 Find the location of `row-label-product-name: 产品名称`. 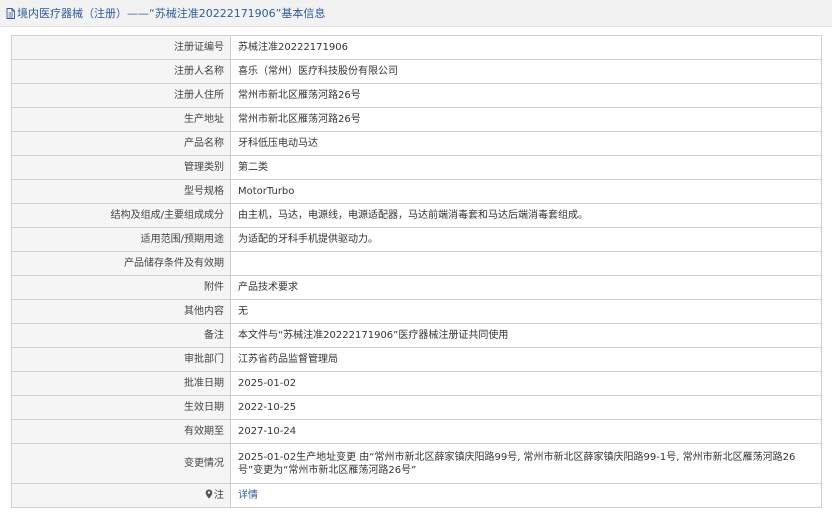

row-label-product-name: 产品名称 is located at coordinates (121, 143).